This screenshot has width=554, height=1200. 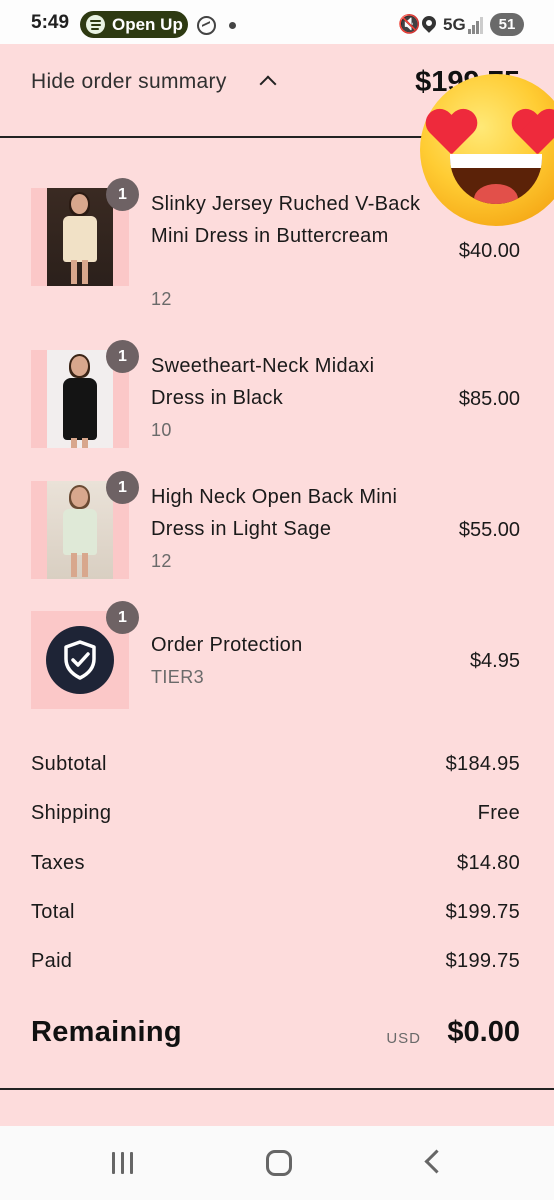 I want to click on item-variant: TIER3, so click(x=178, y=677).